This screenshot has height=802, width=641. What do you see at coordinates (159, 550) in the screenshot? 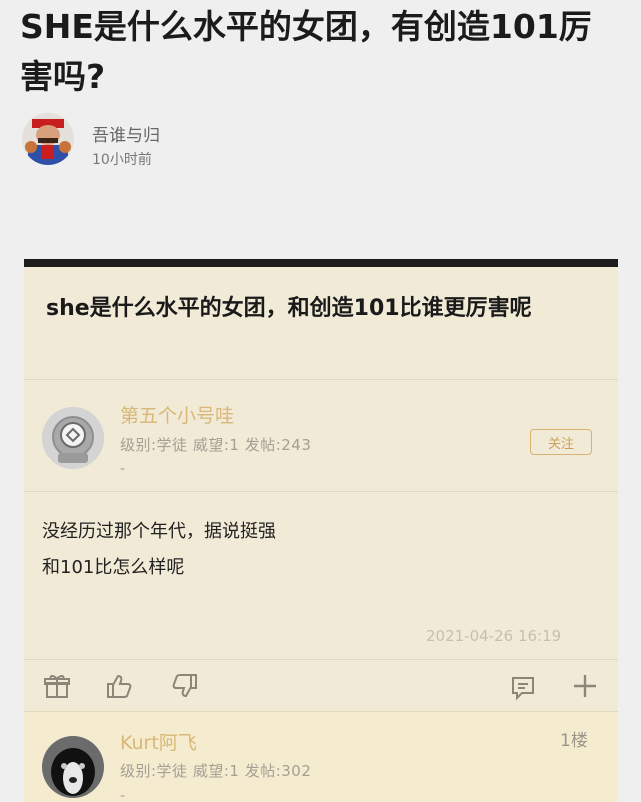
I see `post-content: 没经历过那个年代，据说挺强 和101比怎么样呢` at bounding box center [159, 550].